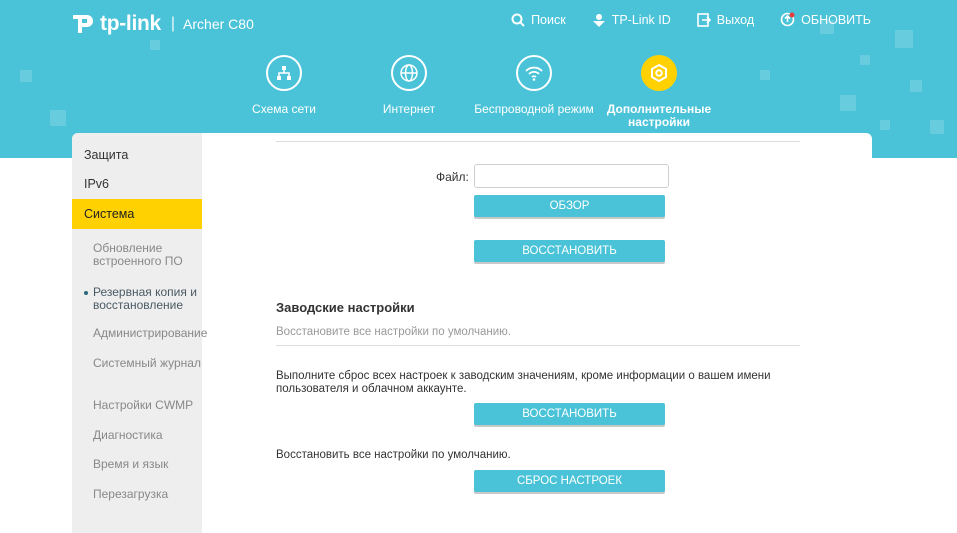 This screenshot has height=533, width=957. What do you see at coordinates (147, 255) in the screenshot?
I see `sidebar-sub-firmware: Обновление встроенного ПО` at bounding box center [147, 255].